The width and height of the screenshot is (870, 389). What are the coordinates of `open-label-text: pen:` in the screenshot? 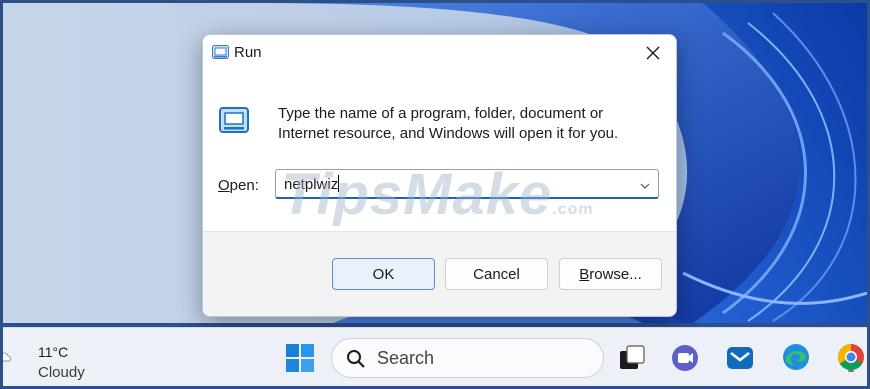 It's located at (244, 185).